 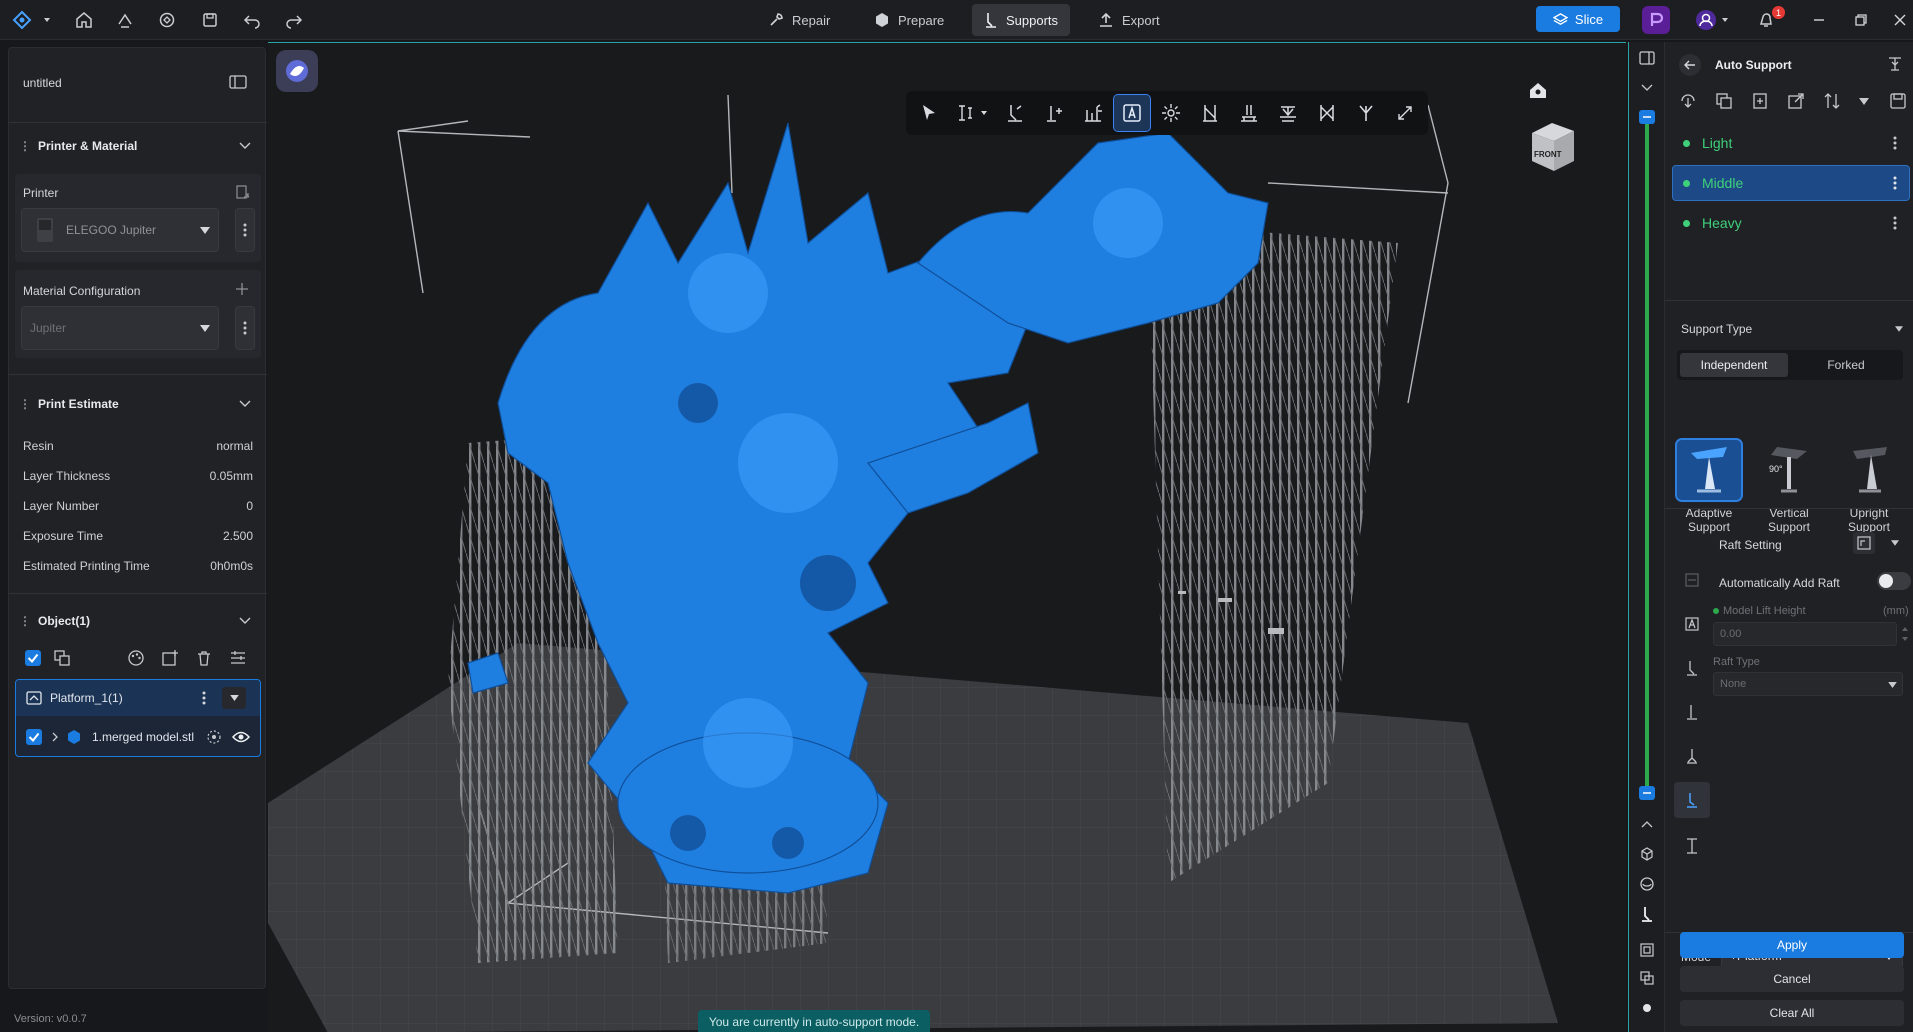 What do you see at coordinates (1864, 101) in the screenshot?
I see `more-dropdown-icon` at bounding box center [1864, 101].